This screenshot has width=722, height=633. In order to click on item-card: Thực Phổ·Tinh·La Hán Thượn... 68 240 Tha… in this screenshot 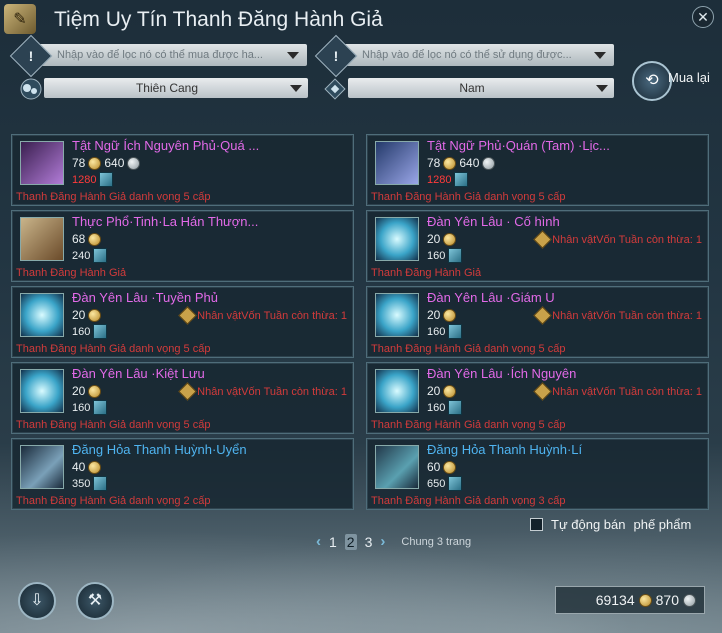, I will do `click(182, 246)`.